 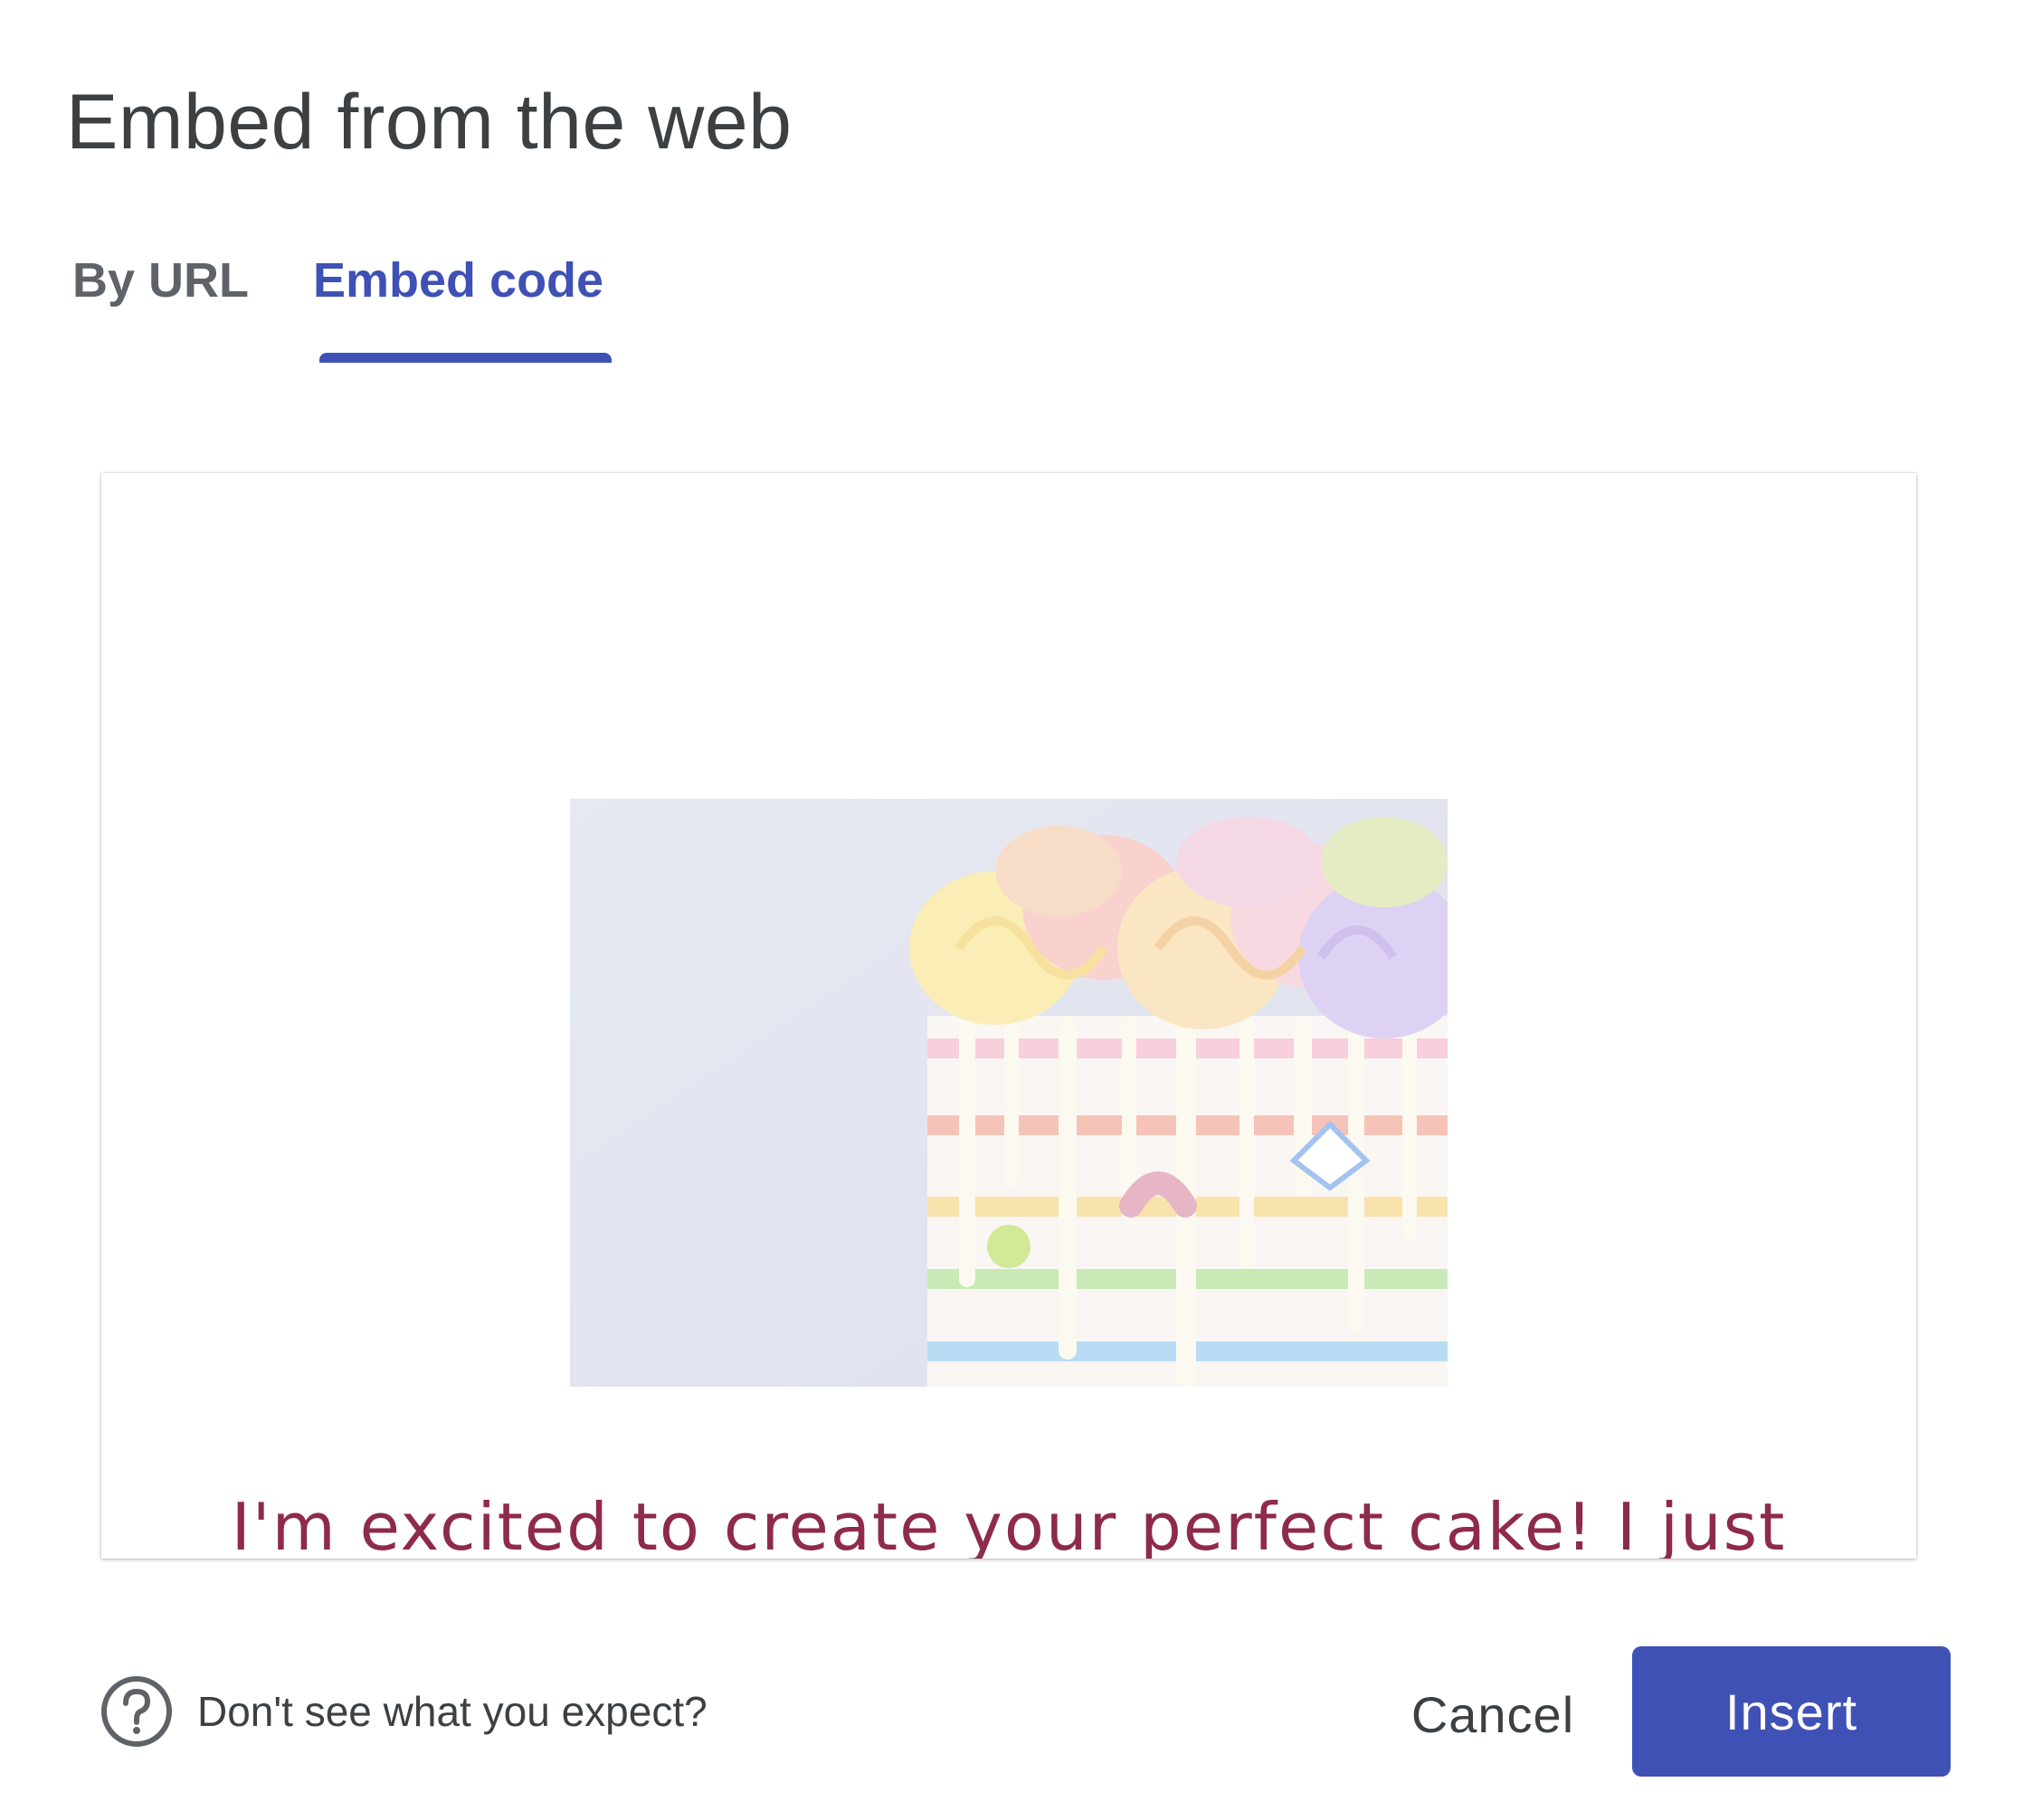 What do you see at coordinates (137, 1712) in the screenshot?
I see `help-circle-icon` at bounding box center [137, 1712].